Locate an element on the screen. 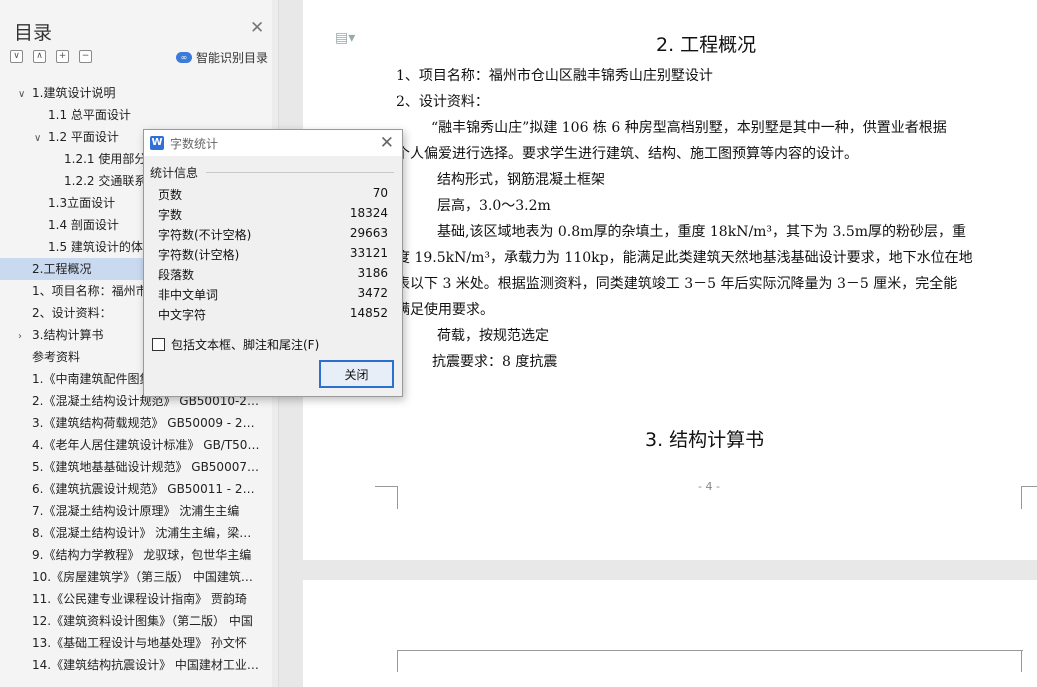 This screenshot has height=687, width=1037. remove-level-icon: − is located at coordinates (85, 56).